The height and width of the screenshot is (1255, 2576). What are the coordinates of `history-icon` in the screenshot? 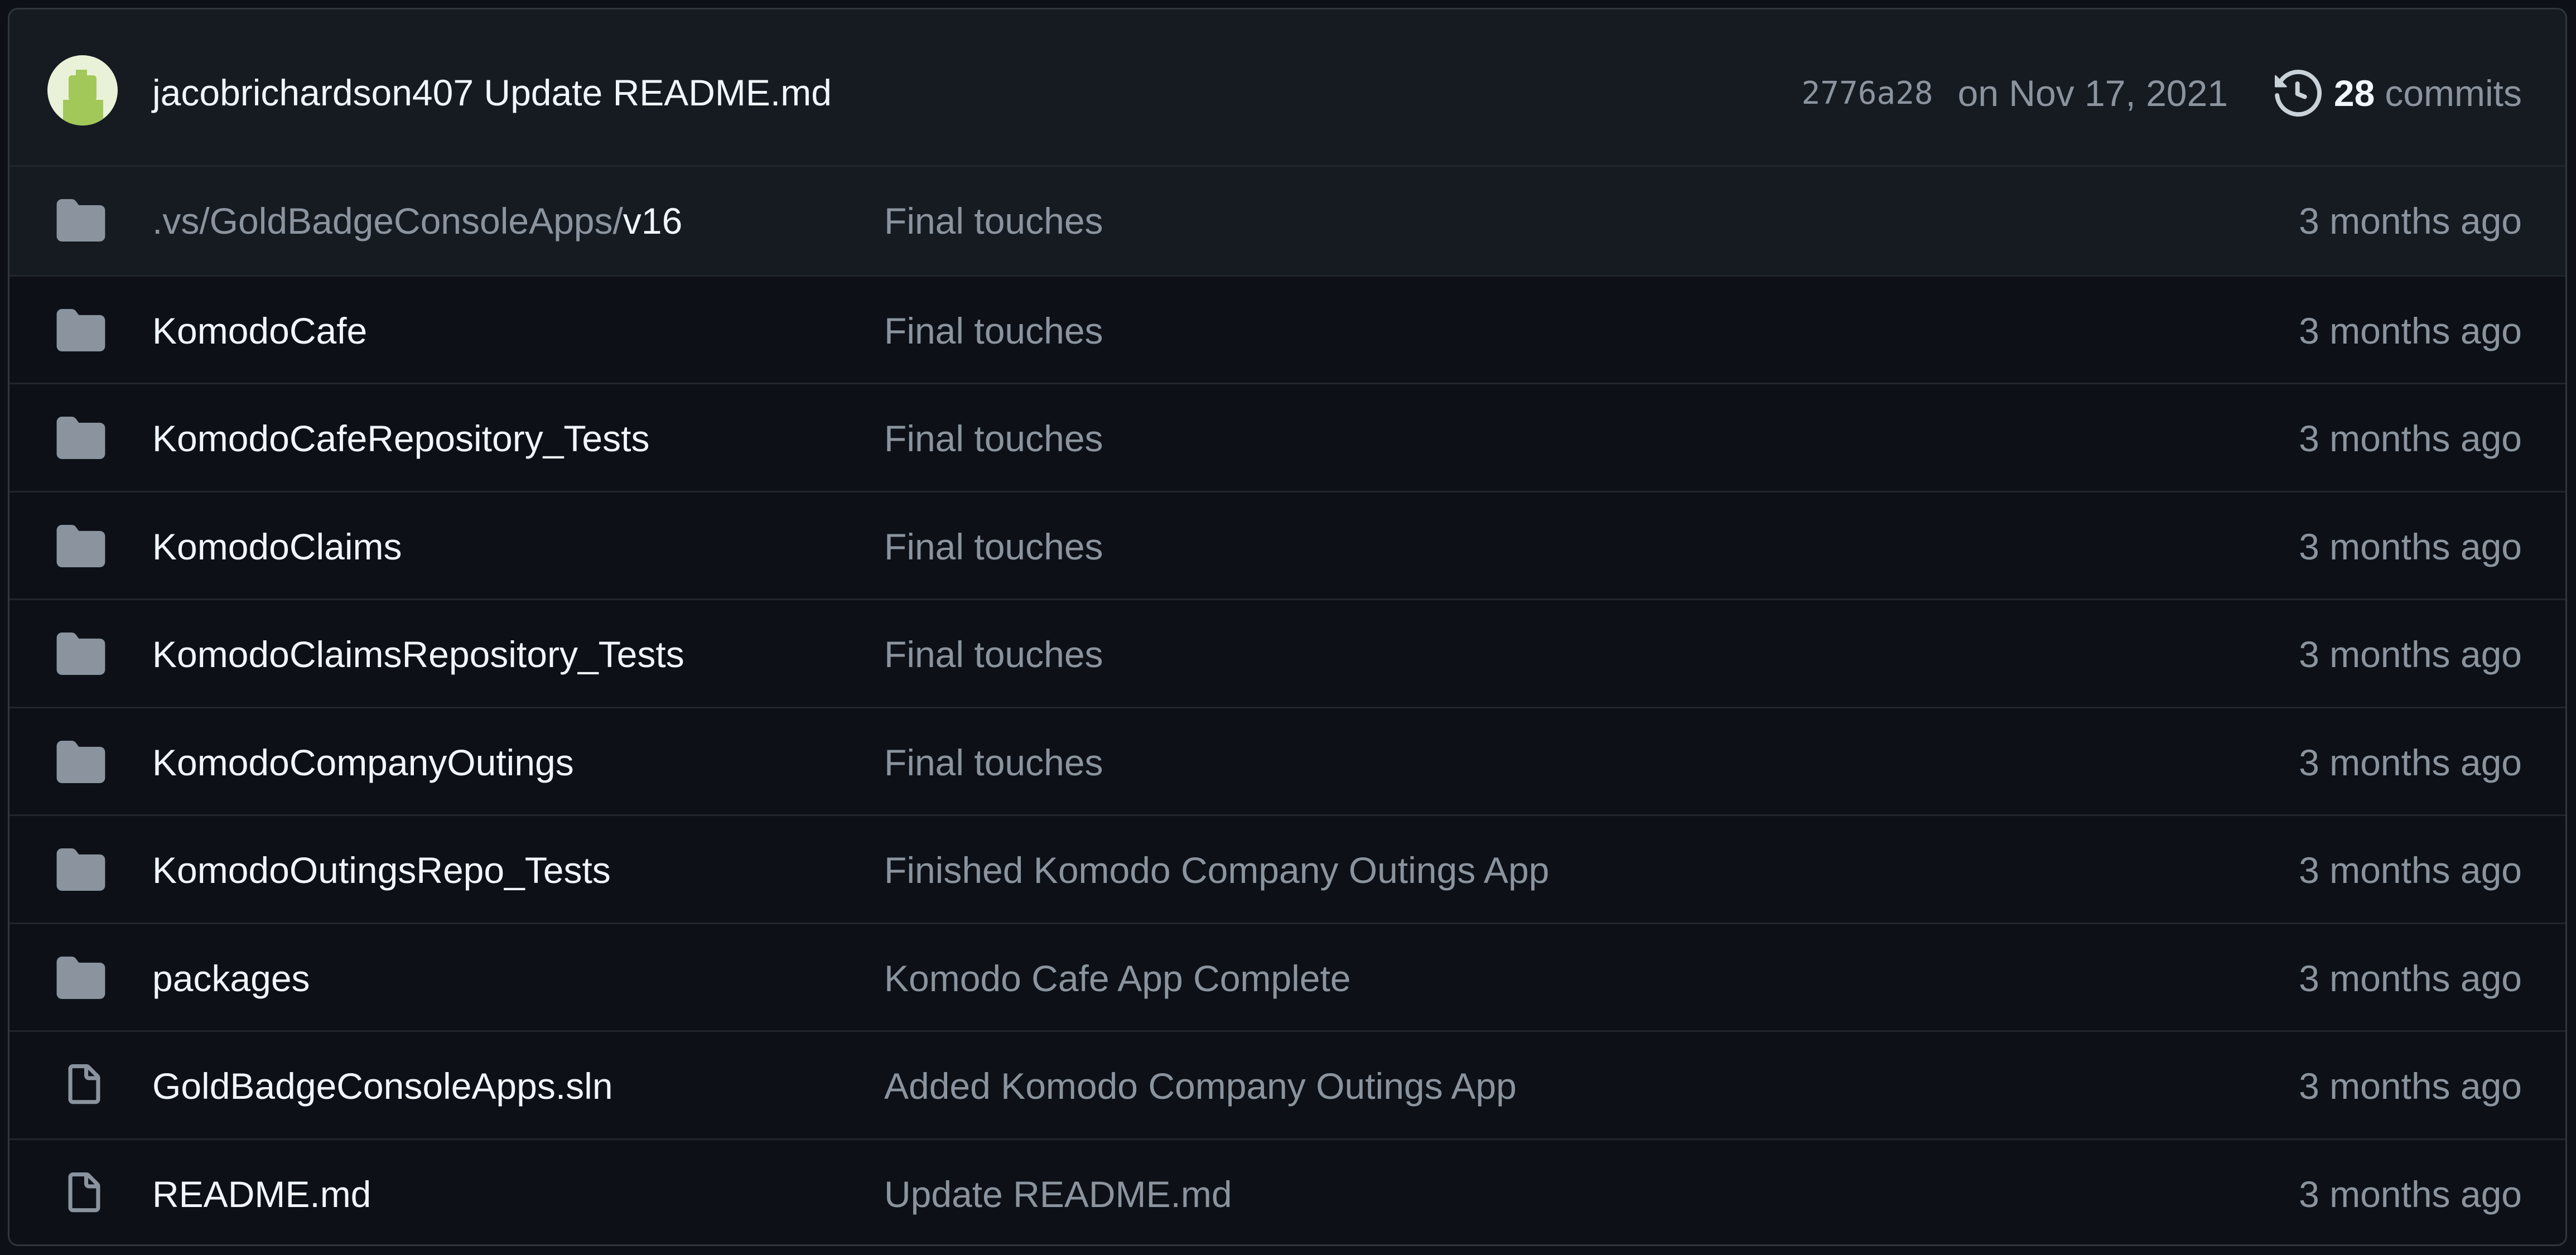 It's located at (2298, 93).